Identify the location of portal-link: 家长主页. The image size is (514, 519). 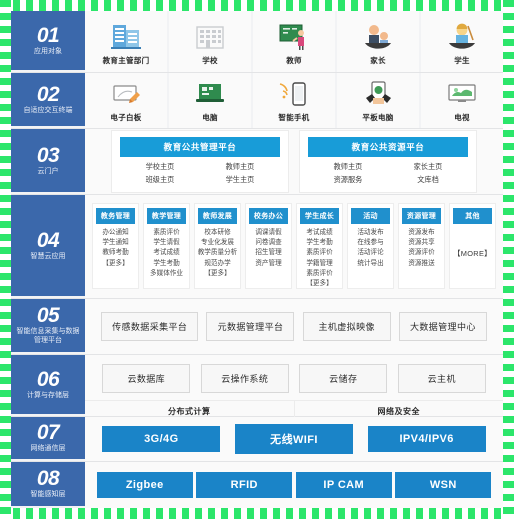
(428, 167).